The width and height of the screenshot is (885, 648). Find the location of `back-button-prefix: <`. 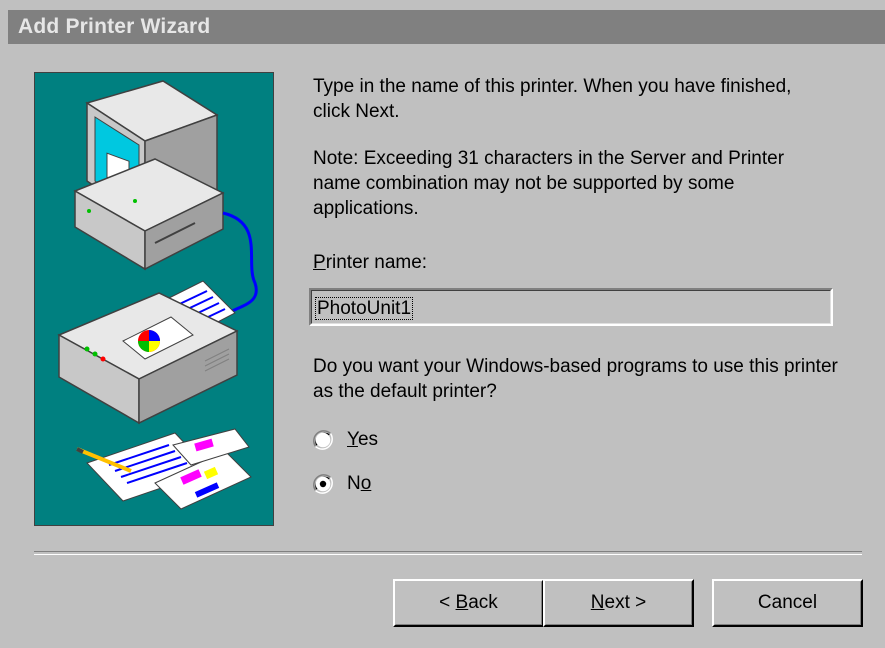

back-button-prefix: < is located at coordinates (447, 602).